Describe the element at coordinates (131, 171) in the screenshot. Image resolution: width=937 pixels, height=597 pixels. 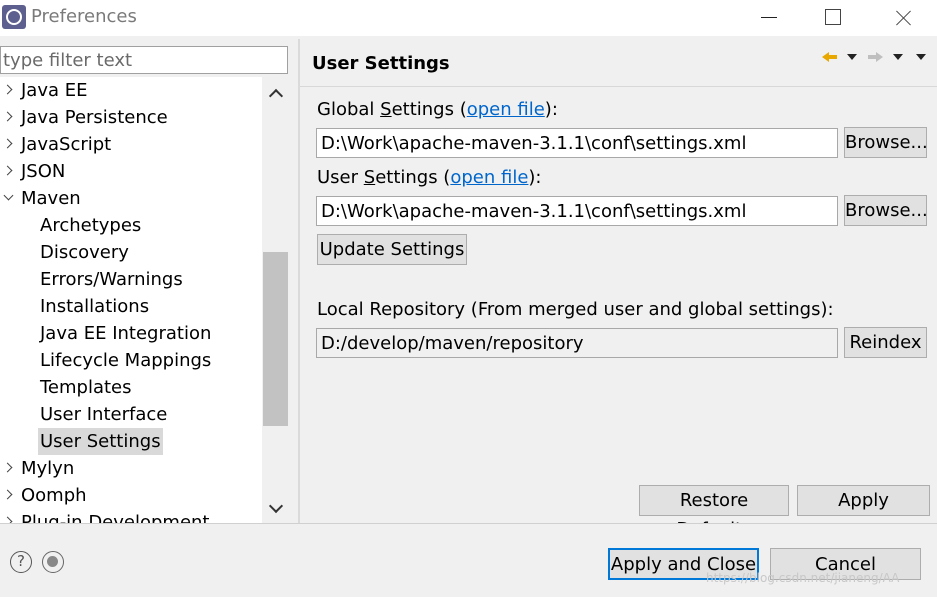
I see `tree-item-json: JSON` at that location.